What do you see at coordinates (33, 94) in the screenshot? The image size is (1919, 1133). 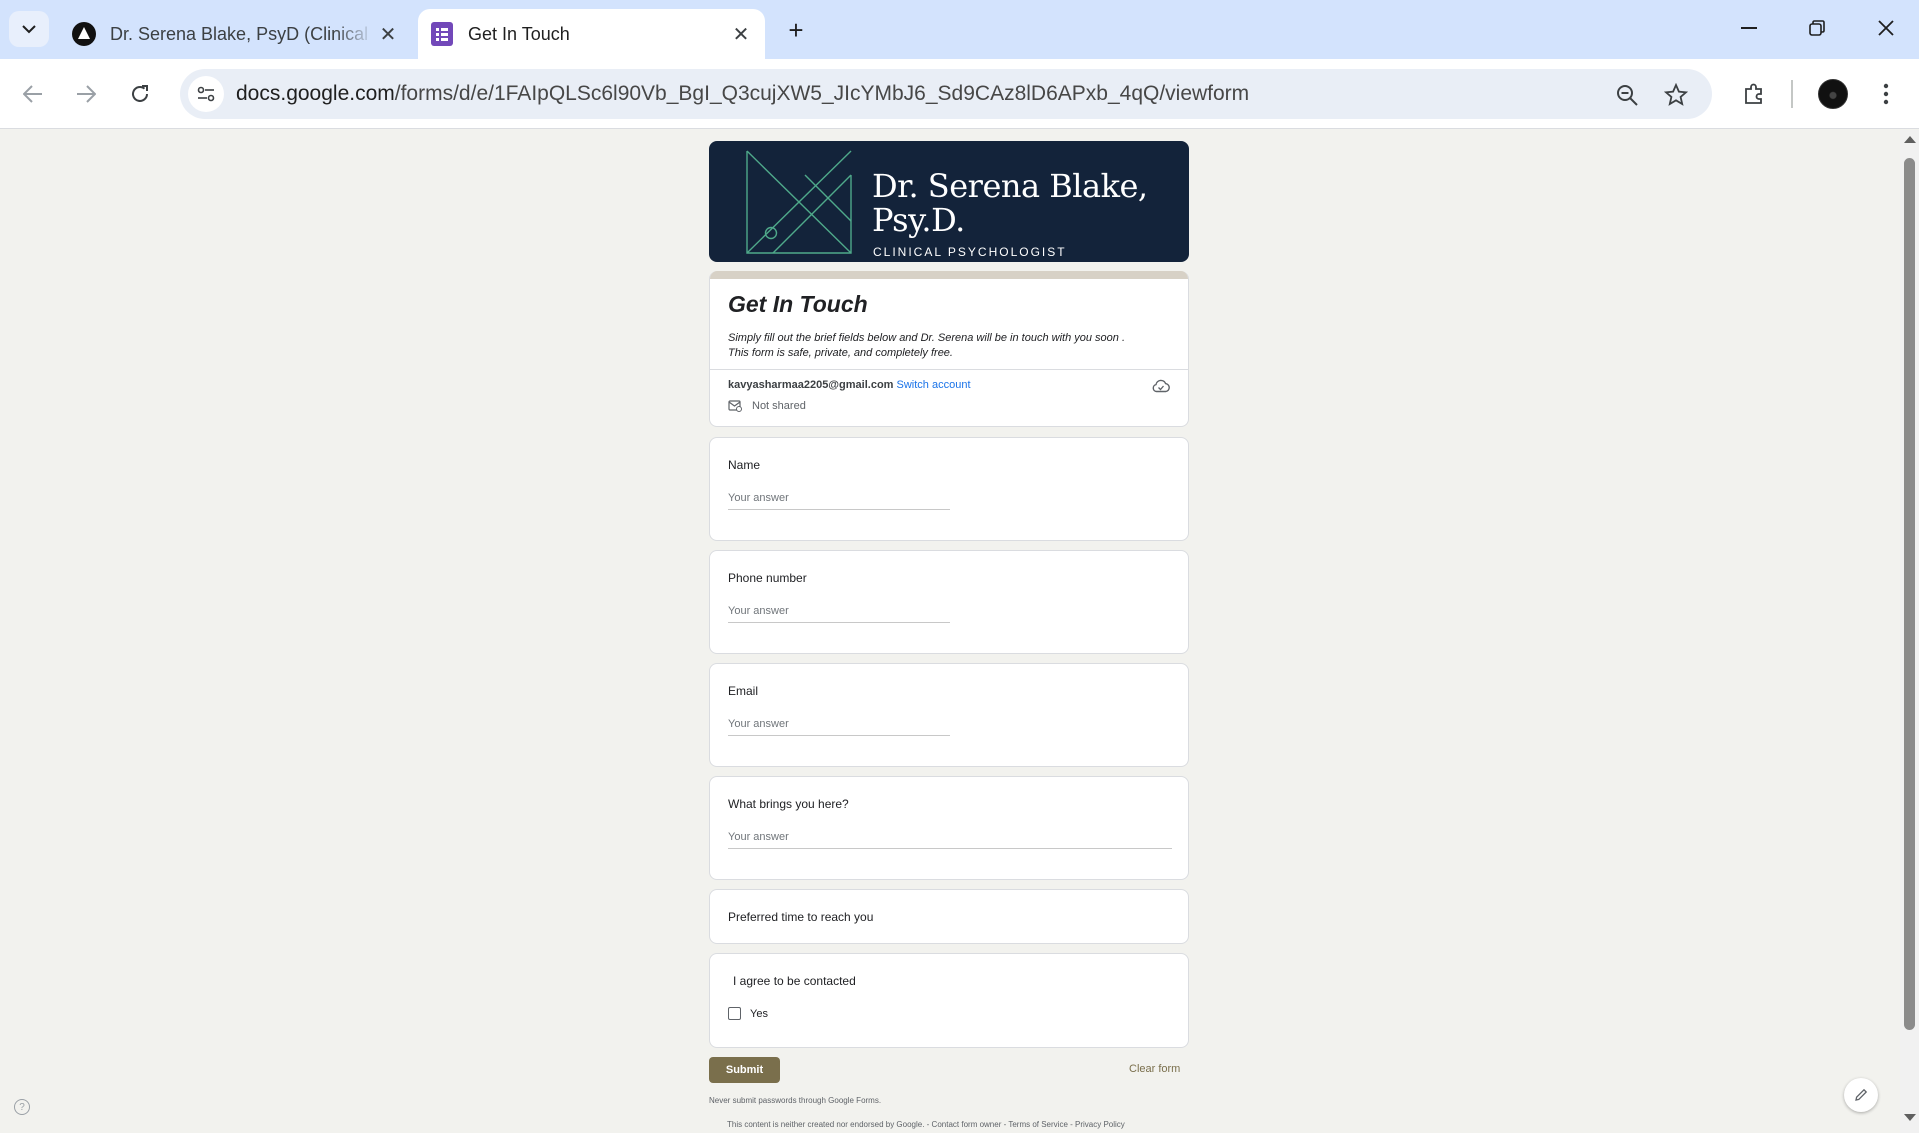 I see `back-icon` at bounding box center [33, 94].